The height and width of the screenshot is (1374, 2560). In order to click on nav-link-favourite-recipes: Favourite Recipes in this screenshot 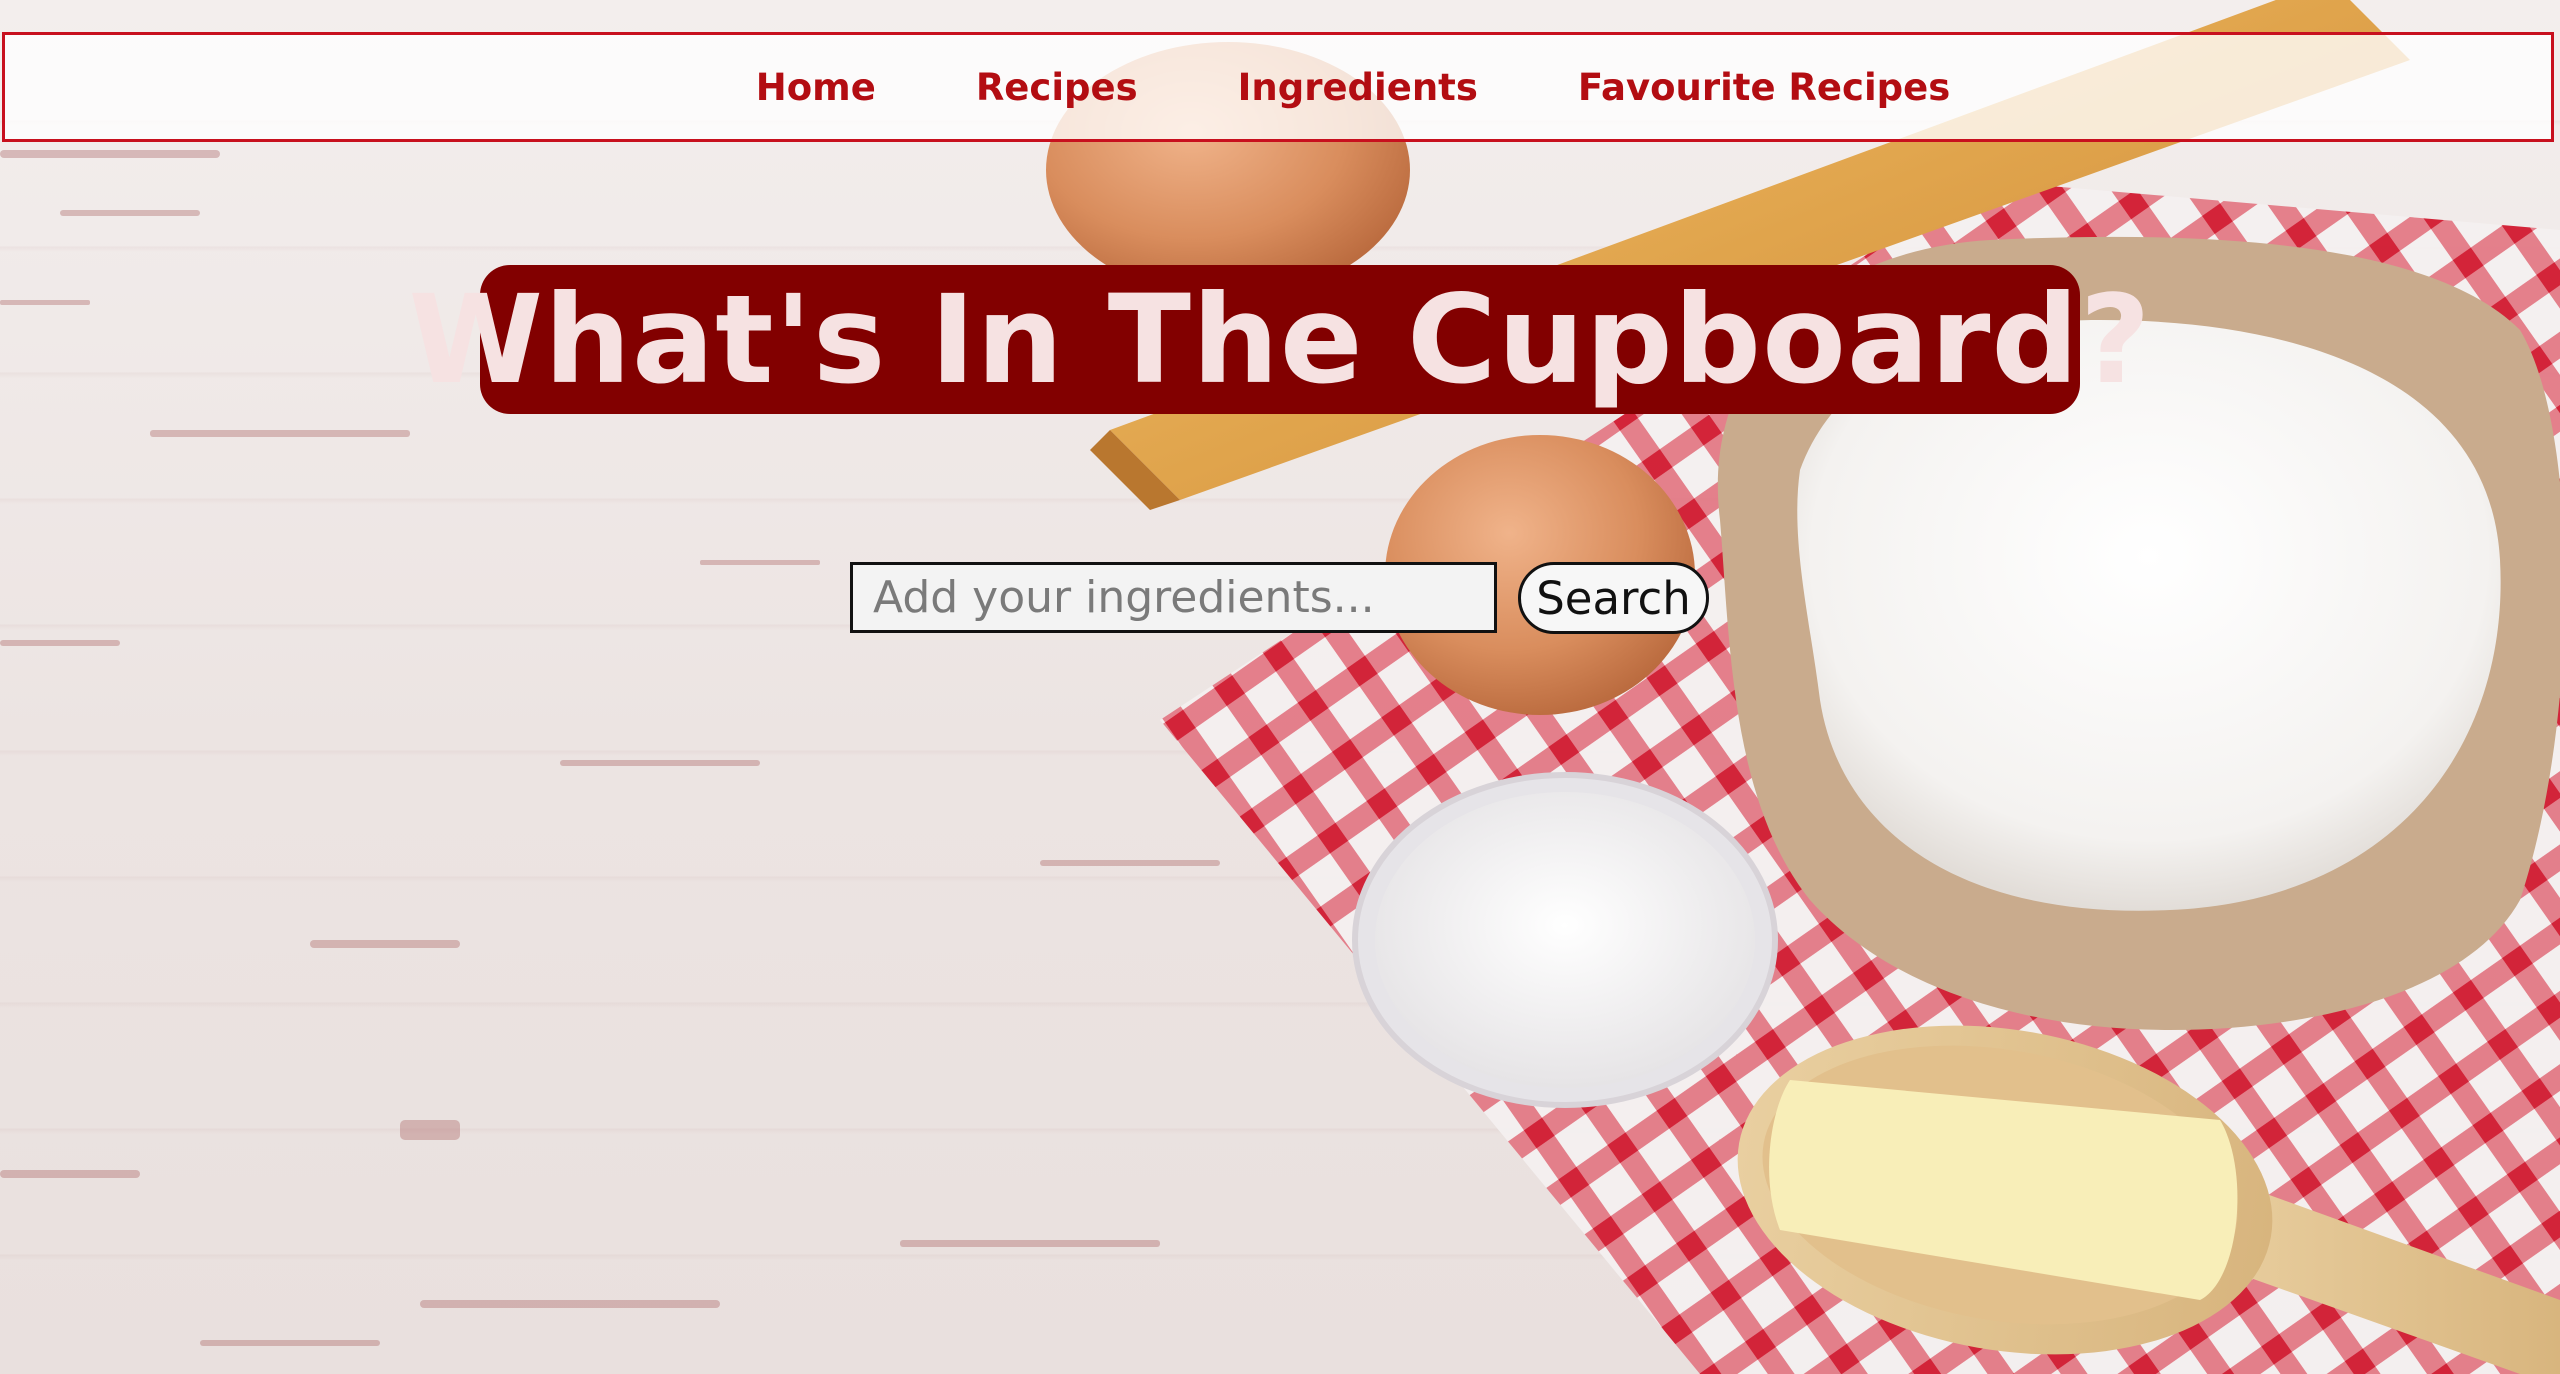, I will do `click(1764, 87)`.